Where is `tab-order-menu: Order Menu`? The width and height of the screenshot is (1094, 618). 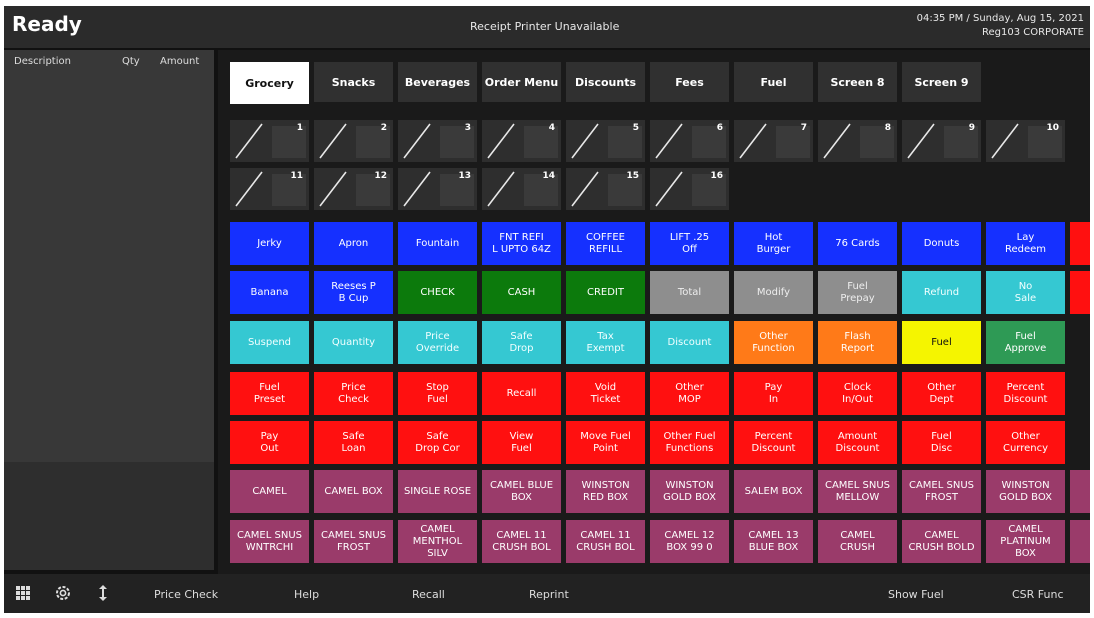
tab-order-menu: Order Menu is located at coordinates (521, 82).